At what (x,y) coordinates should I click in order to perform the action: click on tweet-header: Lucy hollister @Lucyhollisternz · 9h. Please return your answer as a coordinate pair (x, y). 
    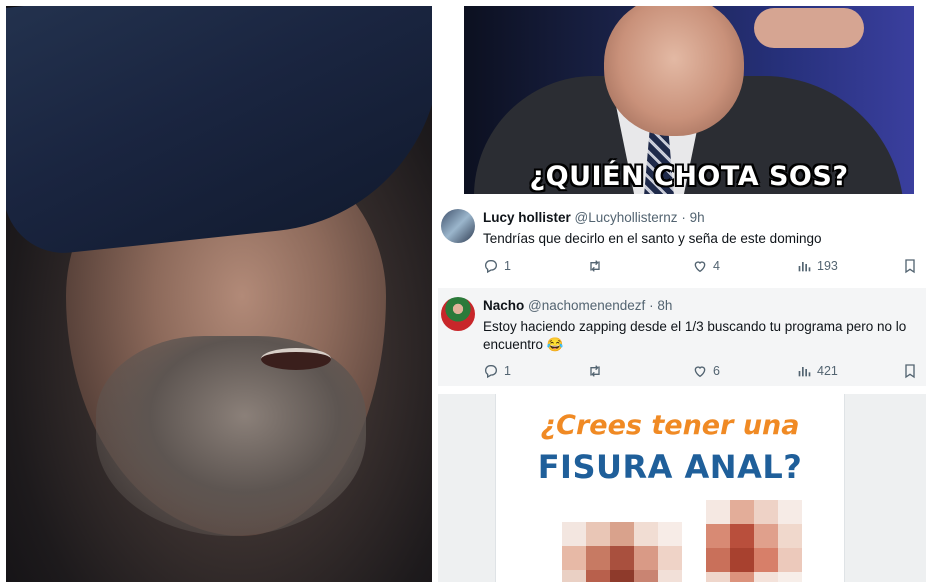
    Looking at the image, I should click on (594, 217).